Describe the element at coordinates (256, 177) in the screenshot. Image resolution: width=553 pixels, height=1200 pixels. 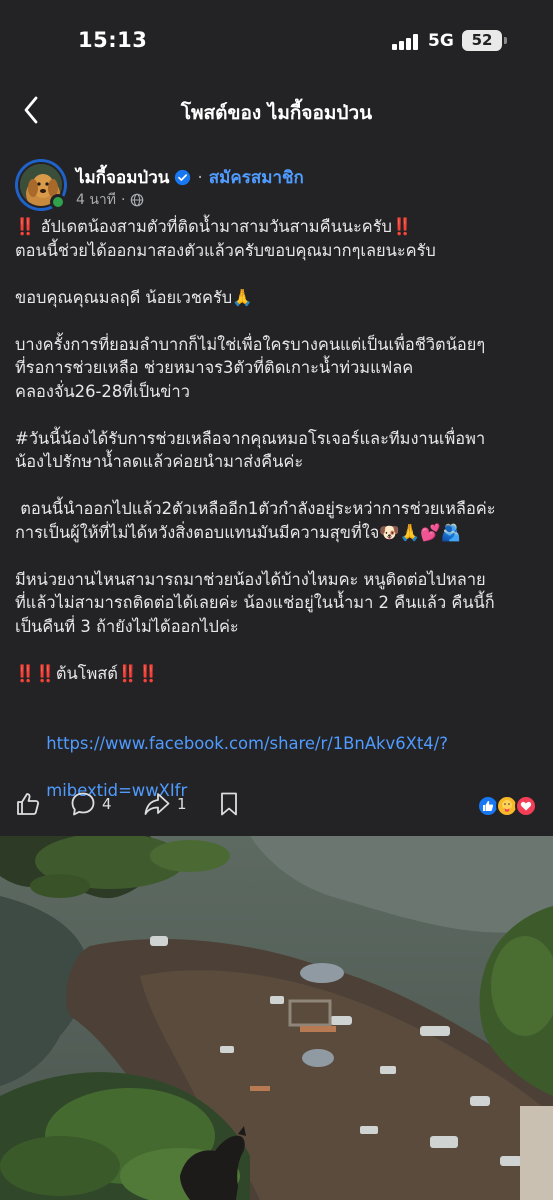
I see `join-button: สมัครสมาชิก` at that location.